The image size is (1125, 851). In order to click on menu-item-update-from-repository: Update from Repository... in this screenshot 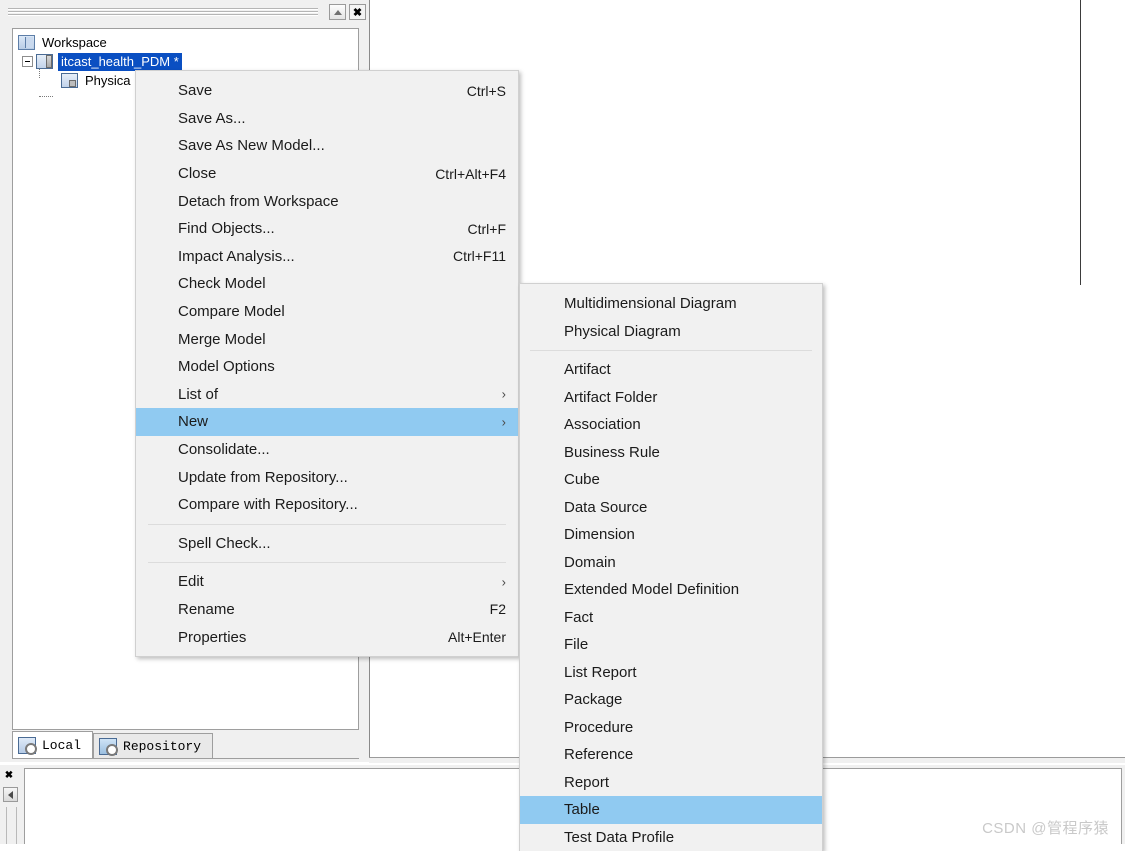, I will do `click(327, 477)`.